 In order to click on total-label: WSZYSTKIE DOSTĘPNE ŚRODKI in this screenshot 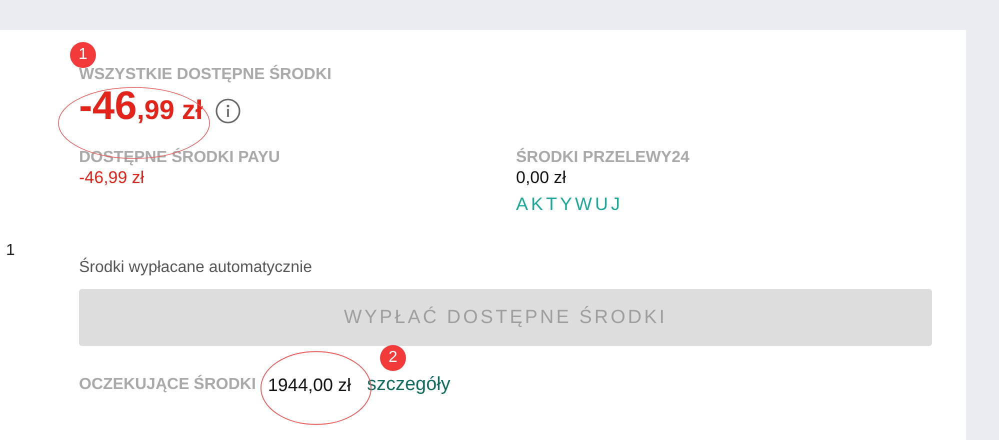, I will do `click(205, 75)`.